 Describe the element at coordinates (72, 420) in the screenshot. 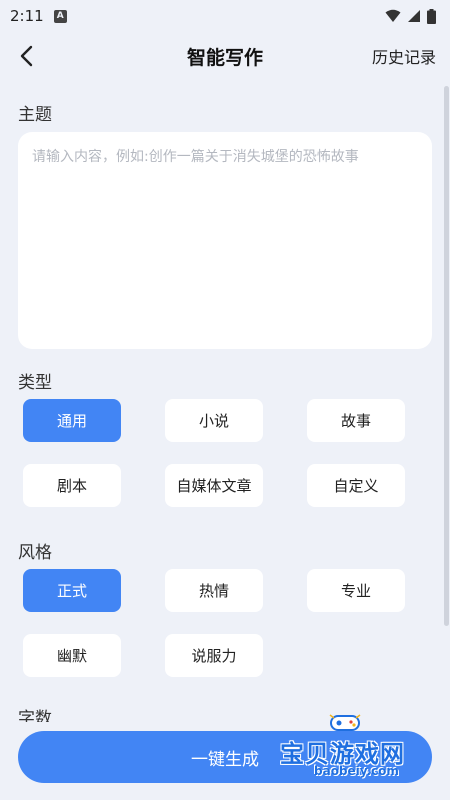

I see `type-option-general: 通用` at that location.